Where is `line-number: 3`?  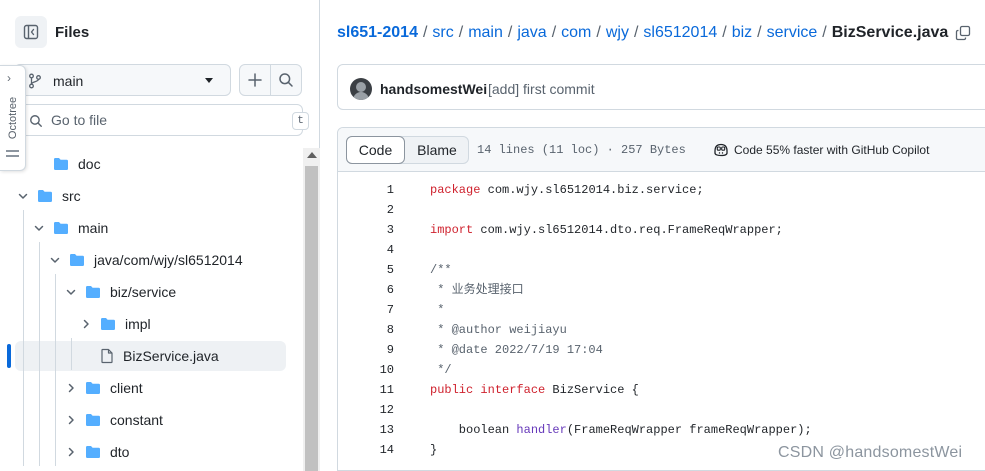
line-number: 3 is located at coordinates (366, 230).